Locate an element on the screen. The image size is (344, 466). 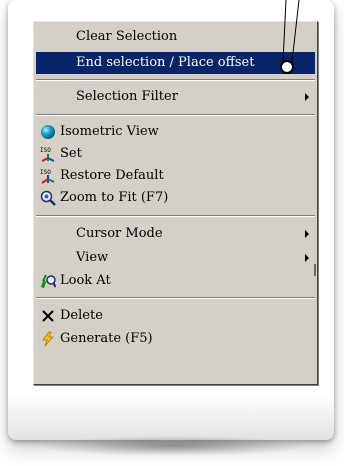
offset-handle-knob is located at coordinates (287, 67).